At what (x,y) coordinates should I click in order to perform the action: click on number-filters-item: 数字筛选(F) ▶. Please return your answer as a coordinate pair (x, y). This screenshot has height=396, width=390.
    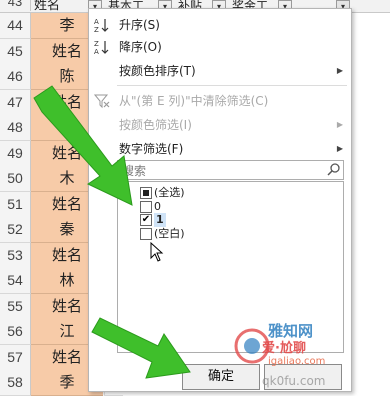
    Looking at the image, I should click on (220, 149).